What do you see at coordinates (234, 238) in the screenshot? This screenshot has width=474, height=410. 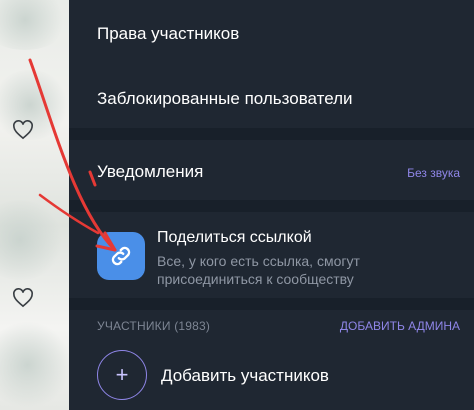 I see `share-link-title: Поделиться ссылкой` at bounding box center [234, 238].